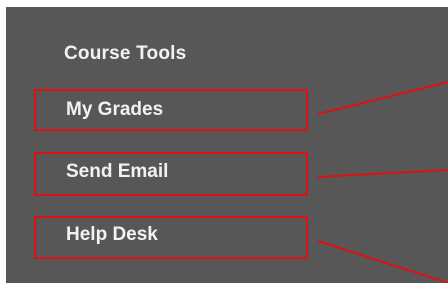 This screenshot has width=448, height=283. I want to click on send-email-link: Send Email, so click(171, 174).